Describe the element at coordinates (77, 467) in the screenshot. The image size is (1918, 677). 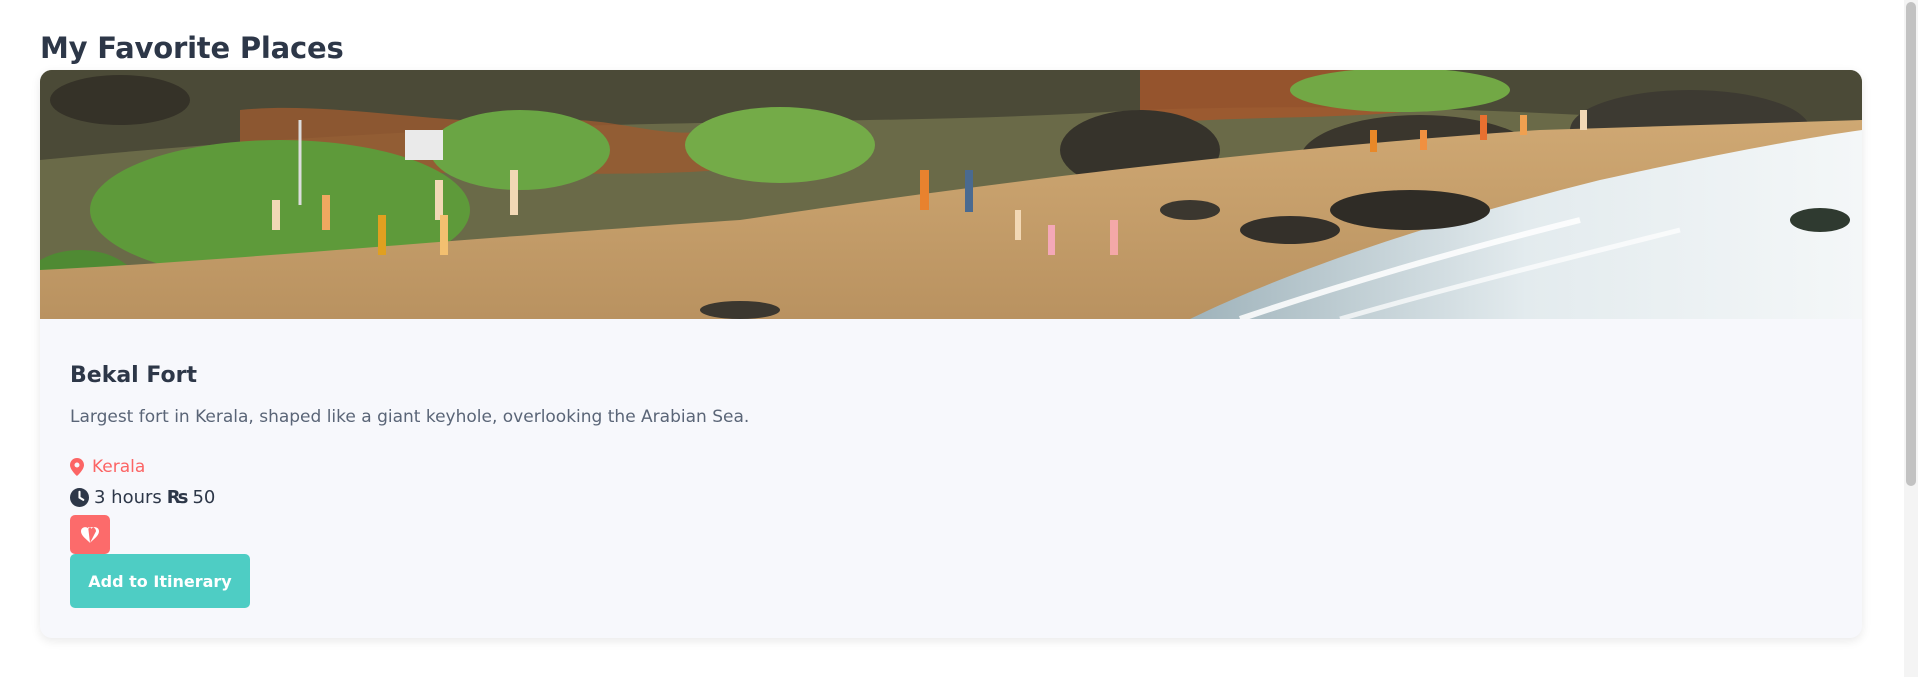
I see `map-pin-icon` at that location.